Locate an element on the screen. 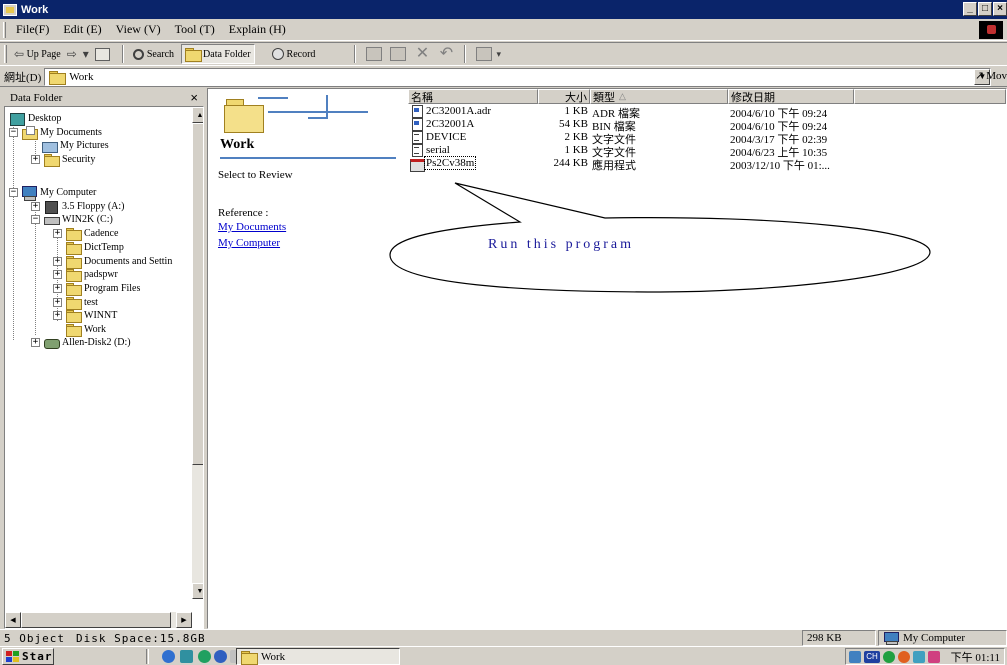 Image resolution: width=1007 pixels, height=665 pixels. views-dropdown-icon: ▾ is located at coordinates (498, 54).